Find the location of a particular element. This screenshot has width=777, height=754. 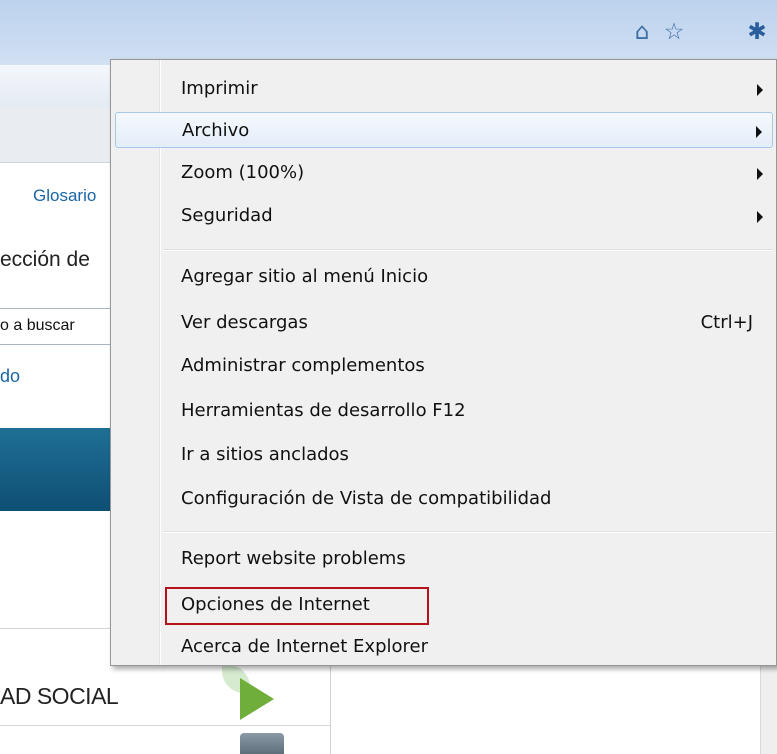

menu-item-administrar-complementos: Administrar complementos is located at coordinates (444, 366).